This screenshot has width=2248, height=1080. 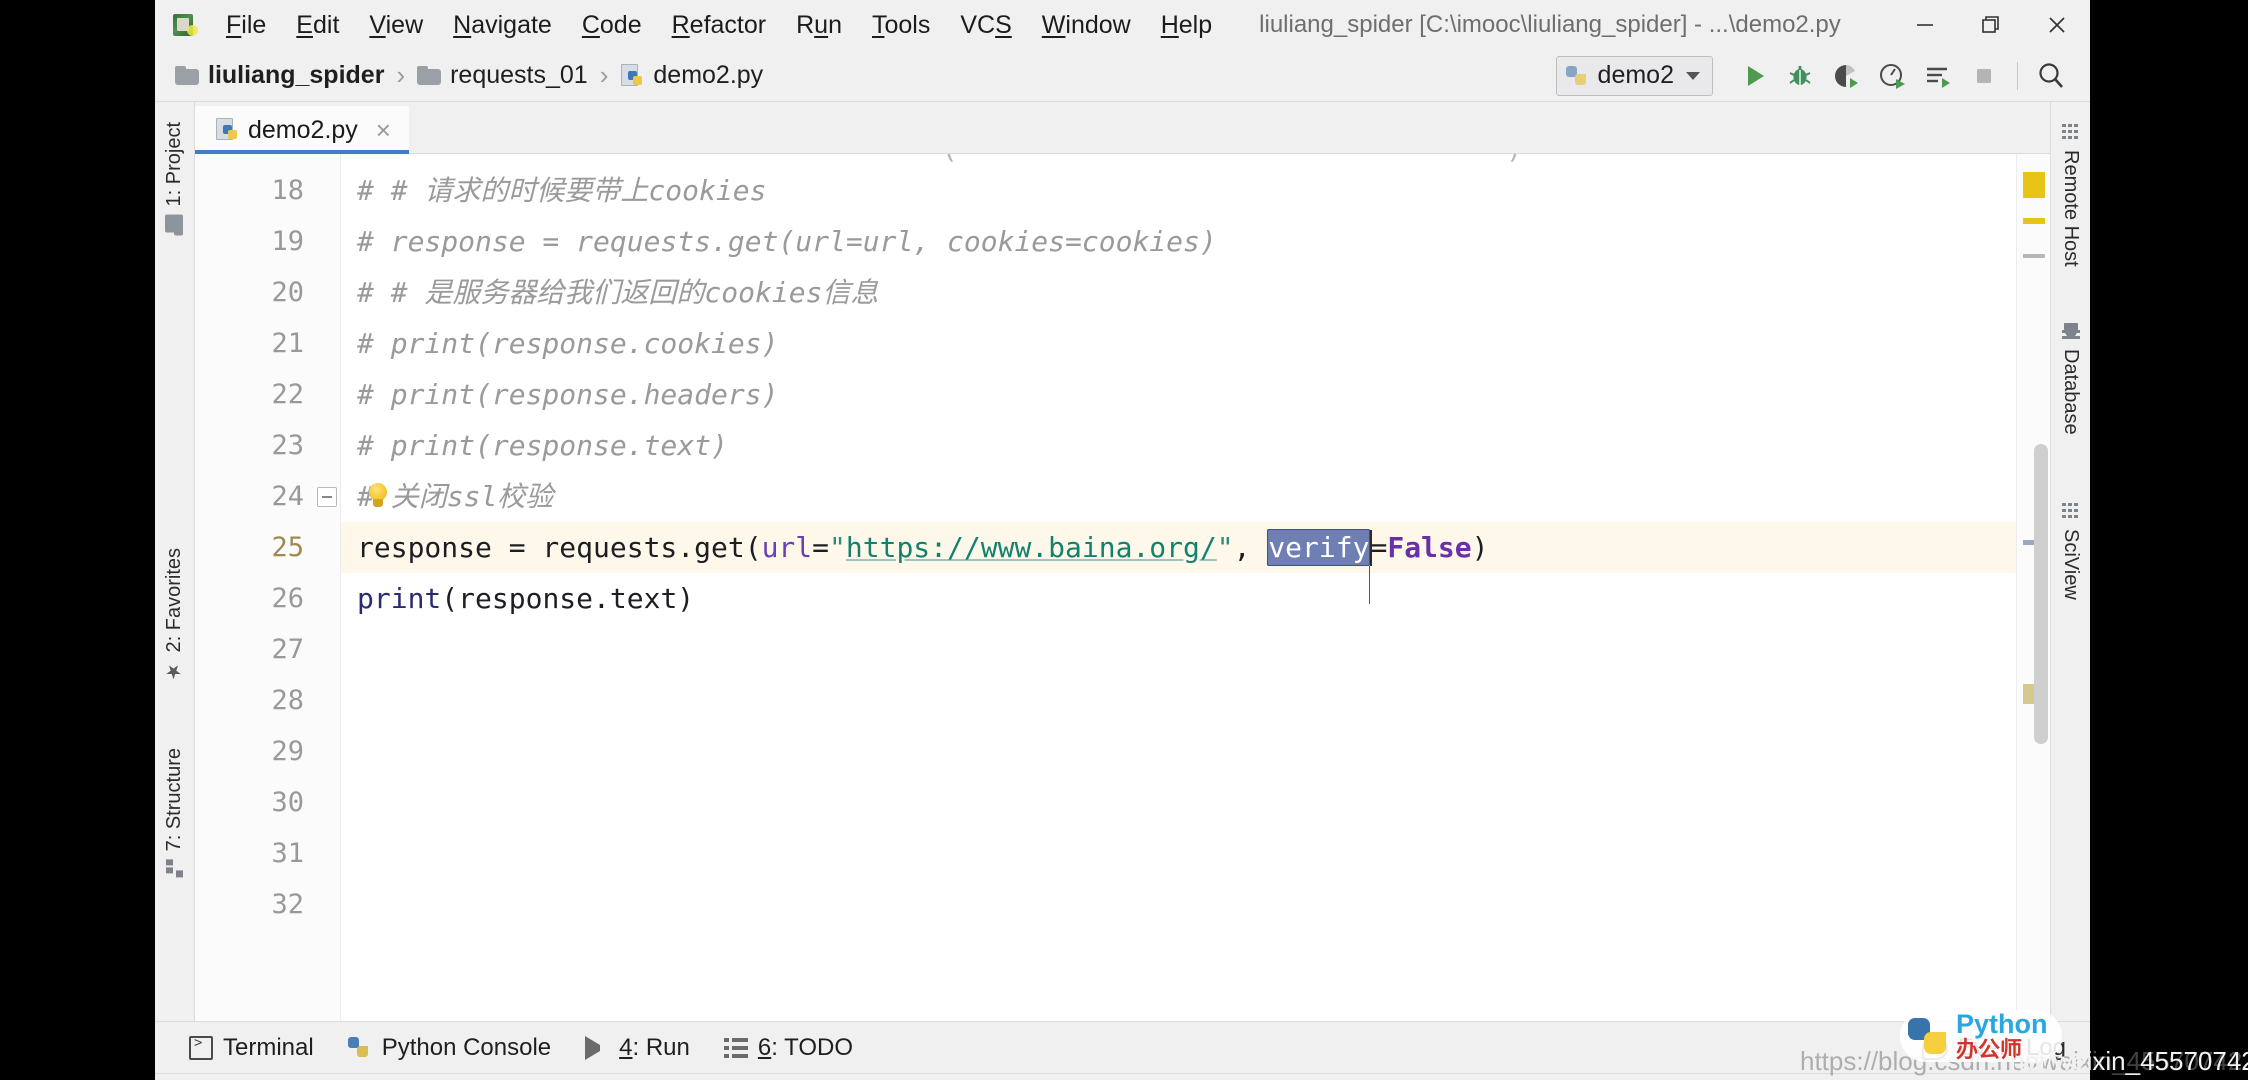 I want to click on tool-window-python-console: Python Console, so click(x=449, y=1048).